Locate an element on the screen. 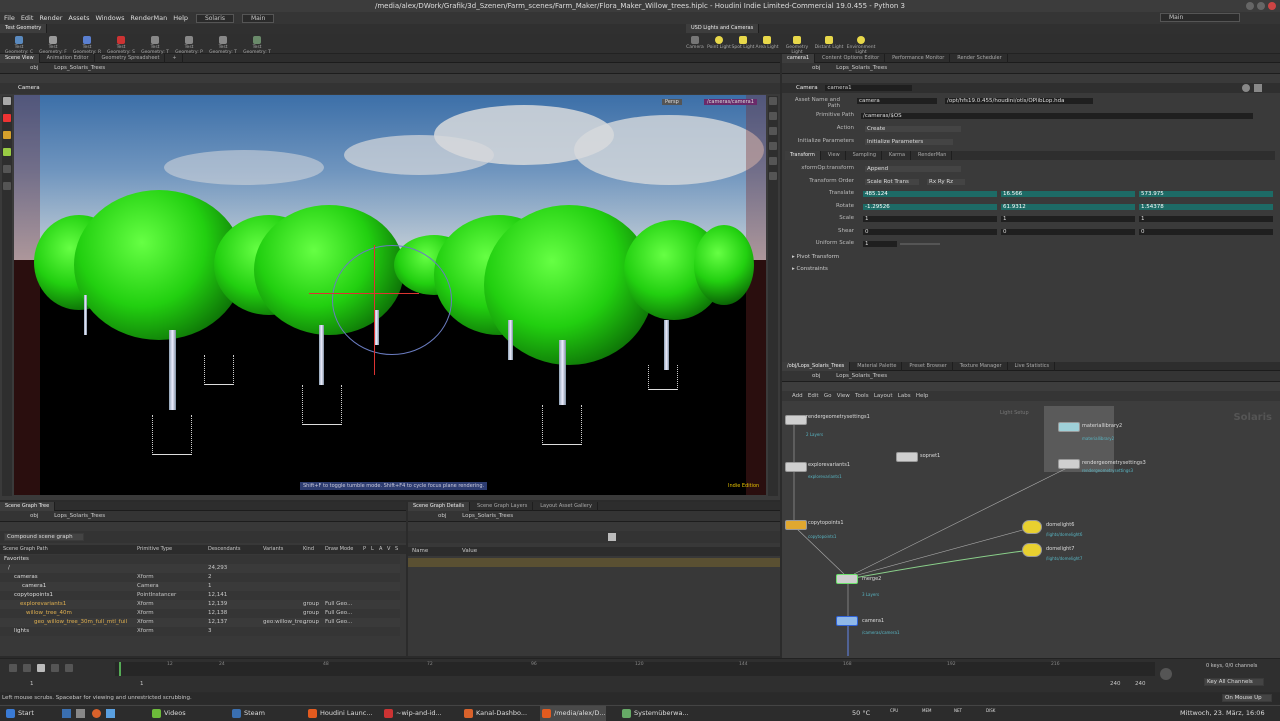 The height and width of the screenshot is (721, 1280). key-all-channels-button: Key All Channels is located at coordinates (1234, 682).